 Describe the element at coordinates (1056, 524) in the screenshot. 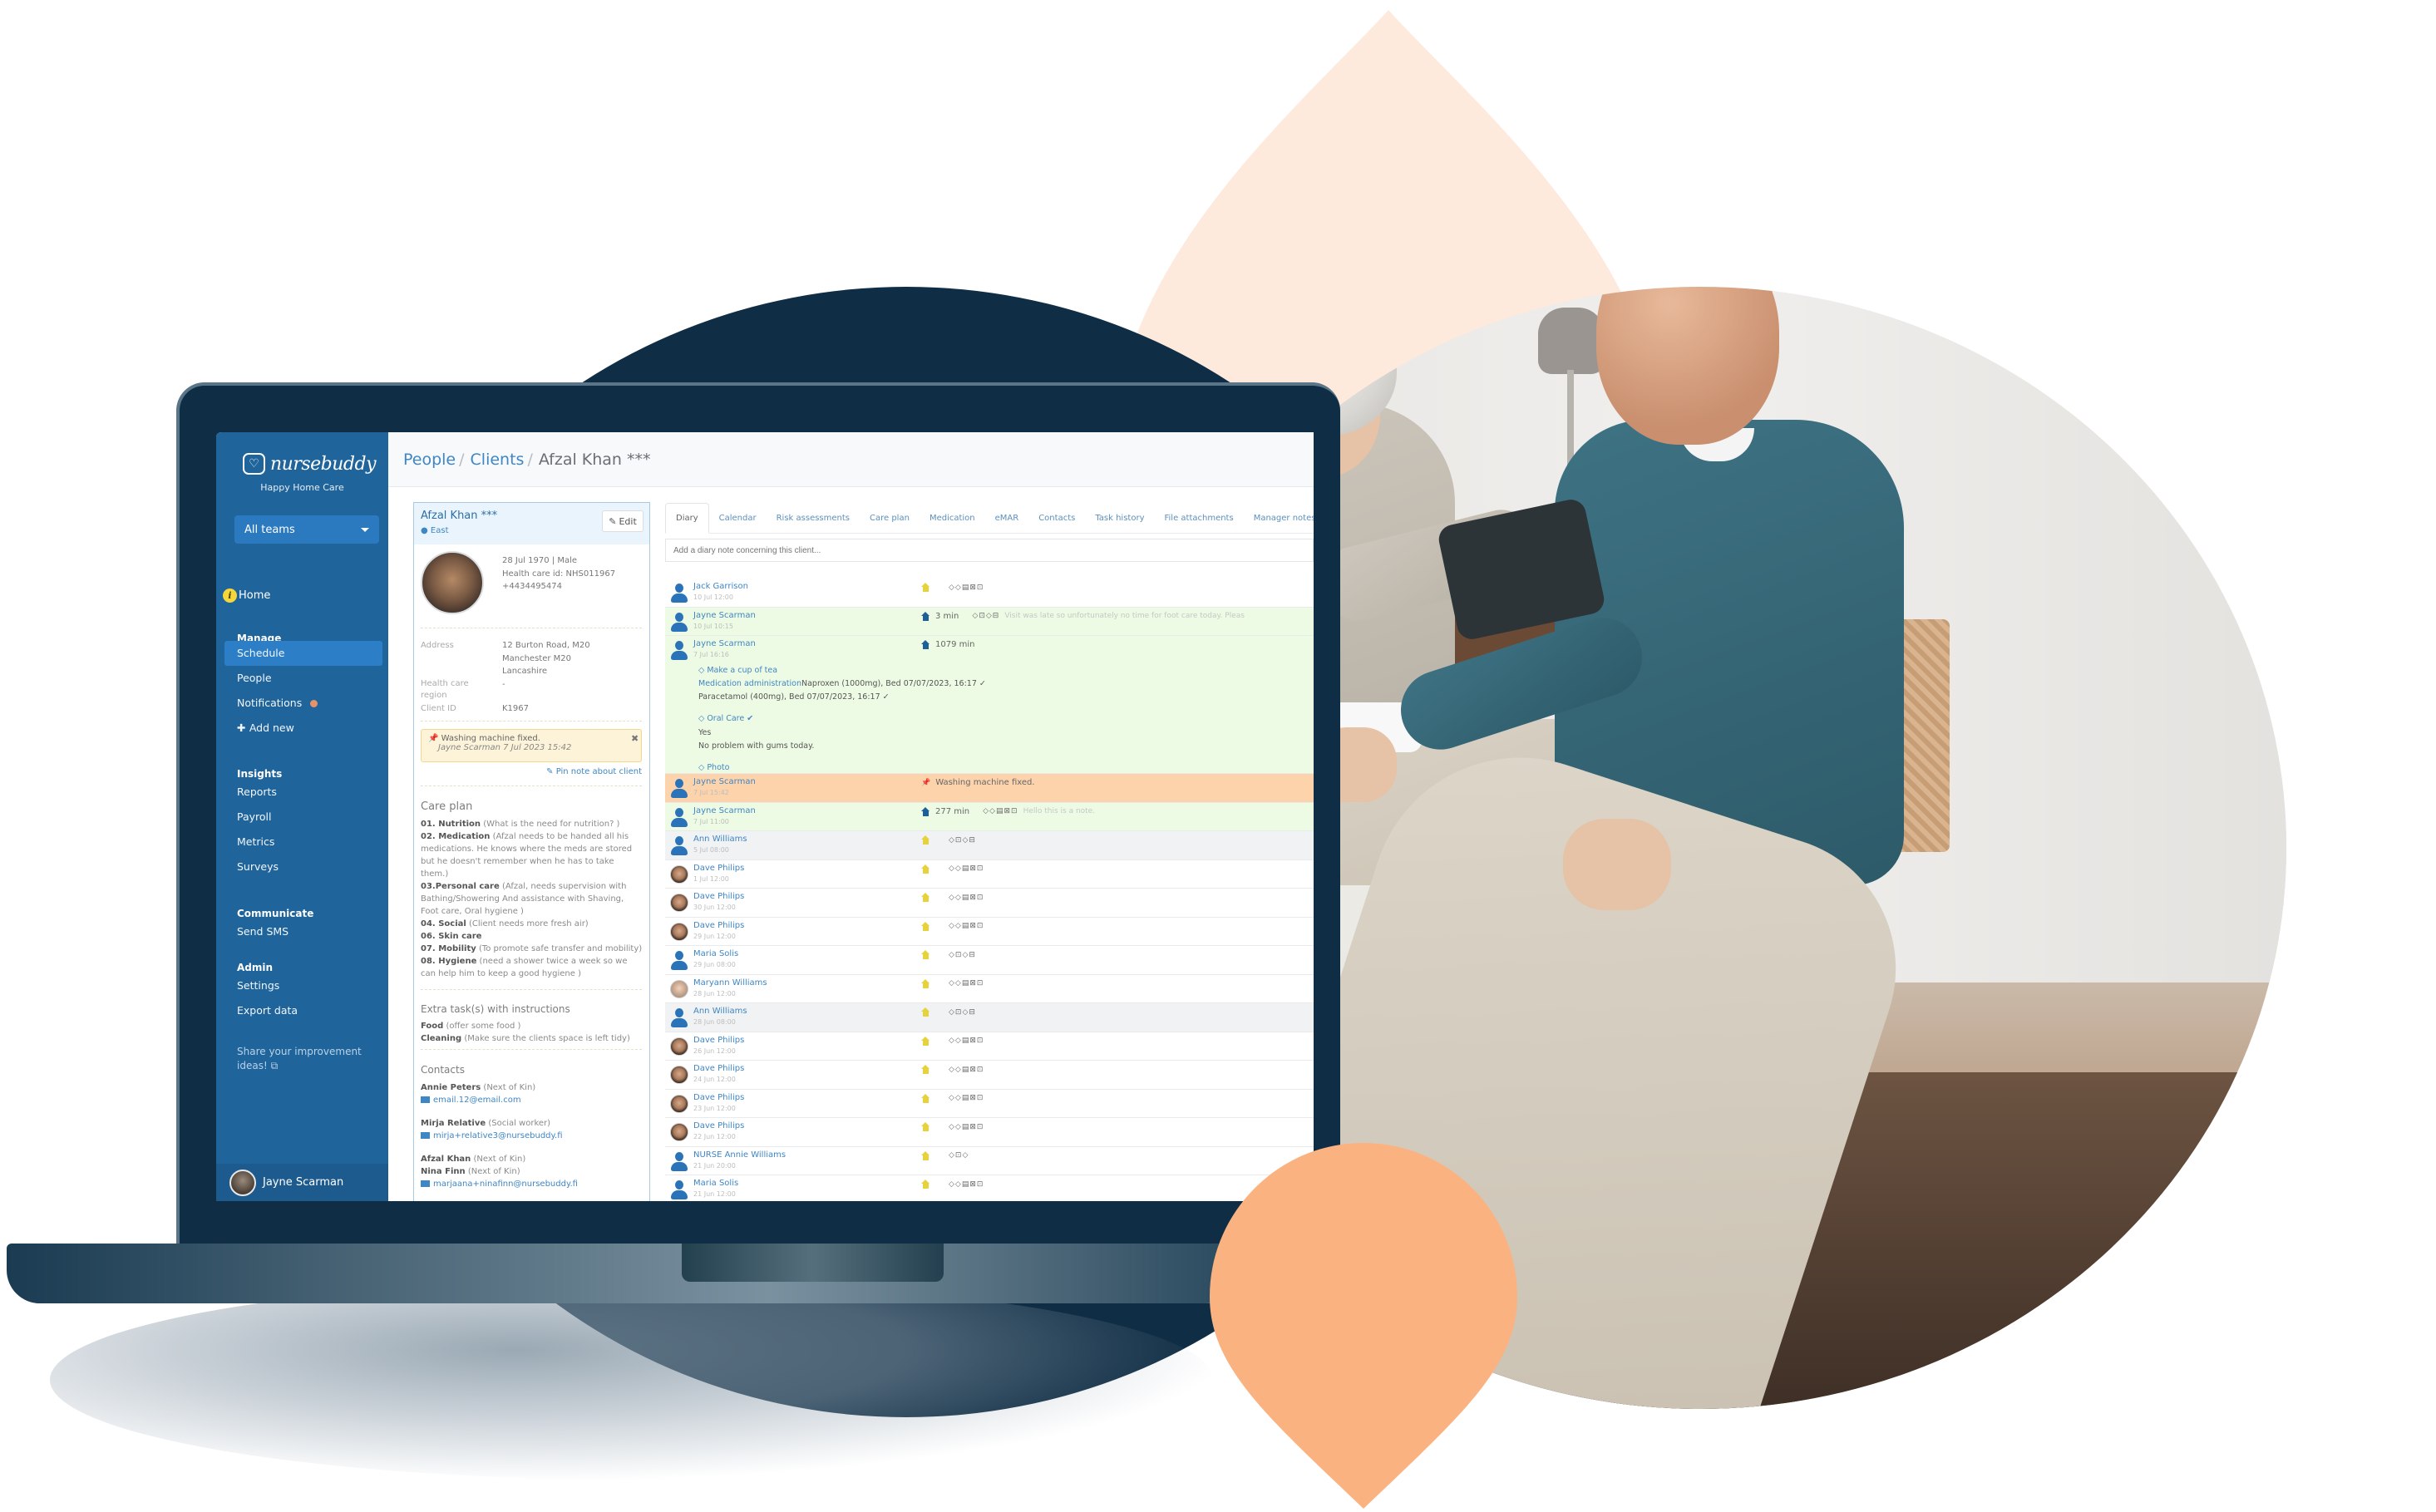

I see `tab-contacts: Contacts` at that location.